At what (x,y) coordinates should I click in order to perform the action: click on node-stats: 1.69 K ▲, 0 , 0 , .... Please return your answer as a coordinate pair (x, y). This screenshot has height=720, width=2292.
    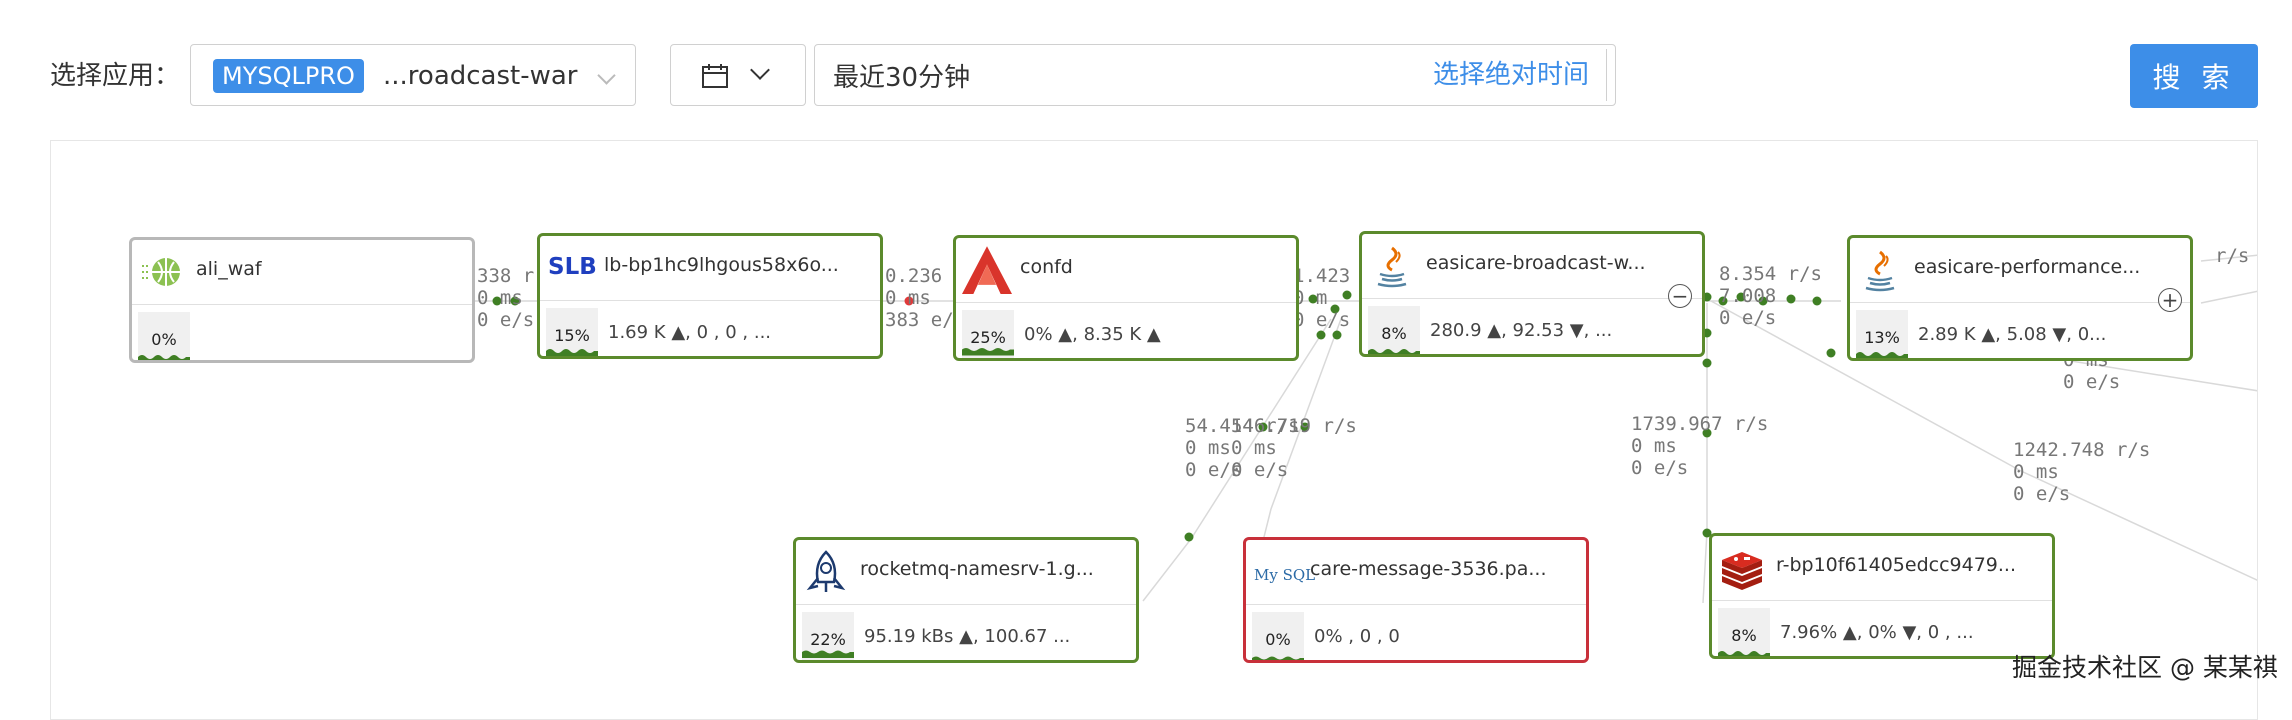
    Looking at the image, I should click on (690, 332).